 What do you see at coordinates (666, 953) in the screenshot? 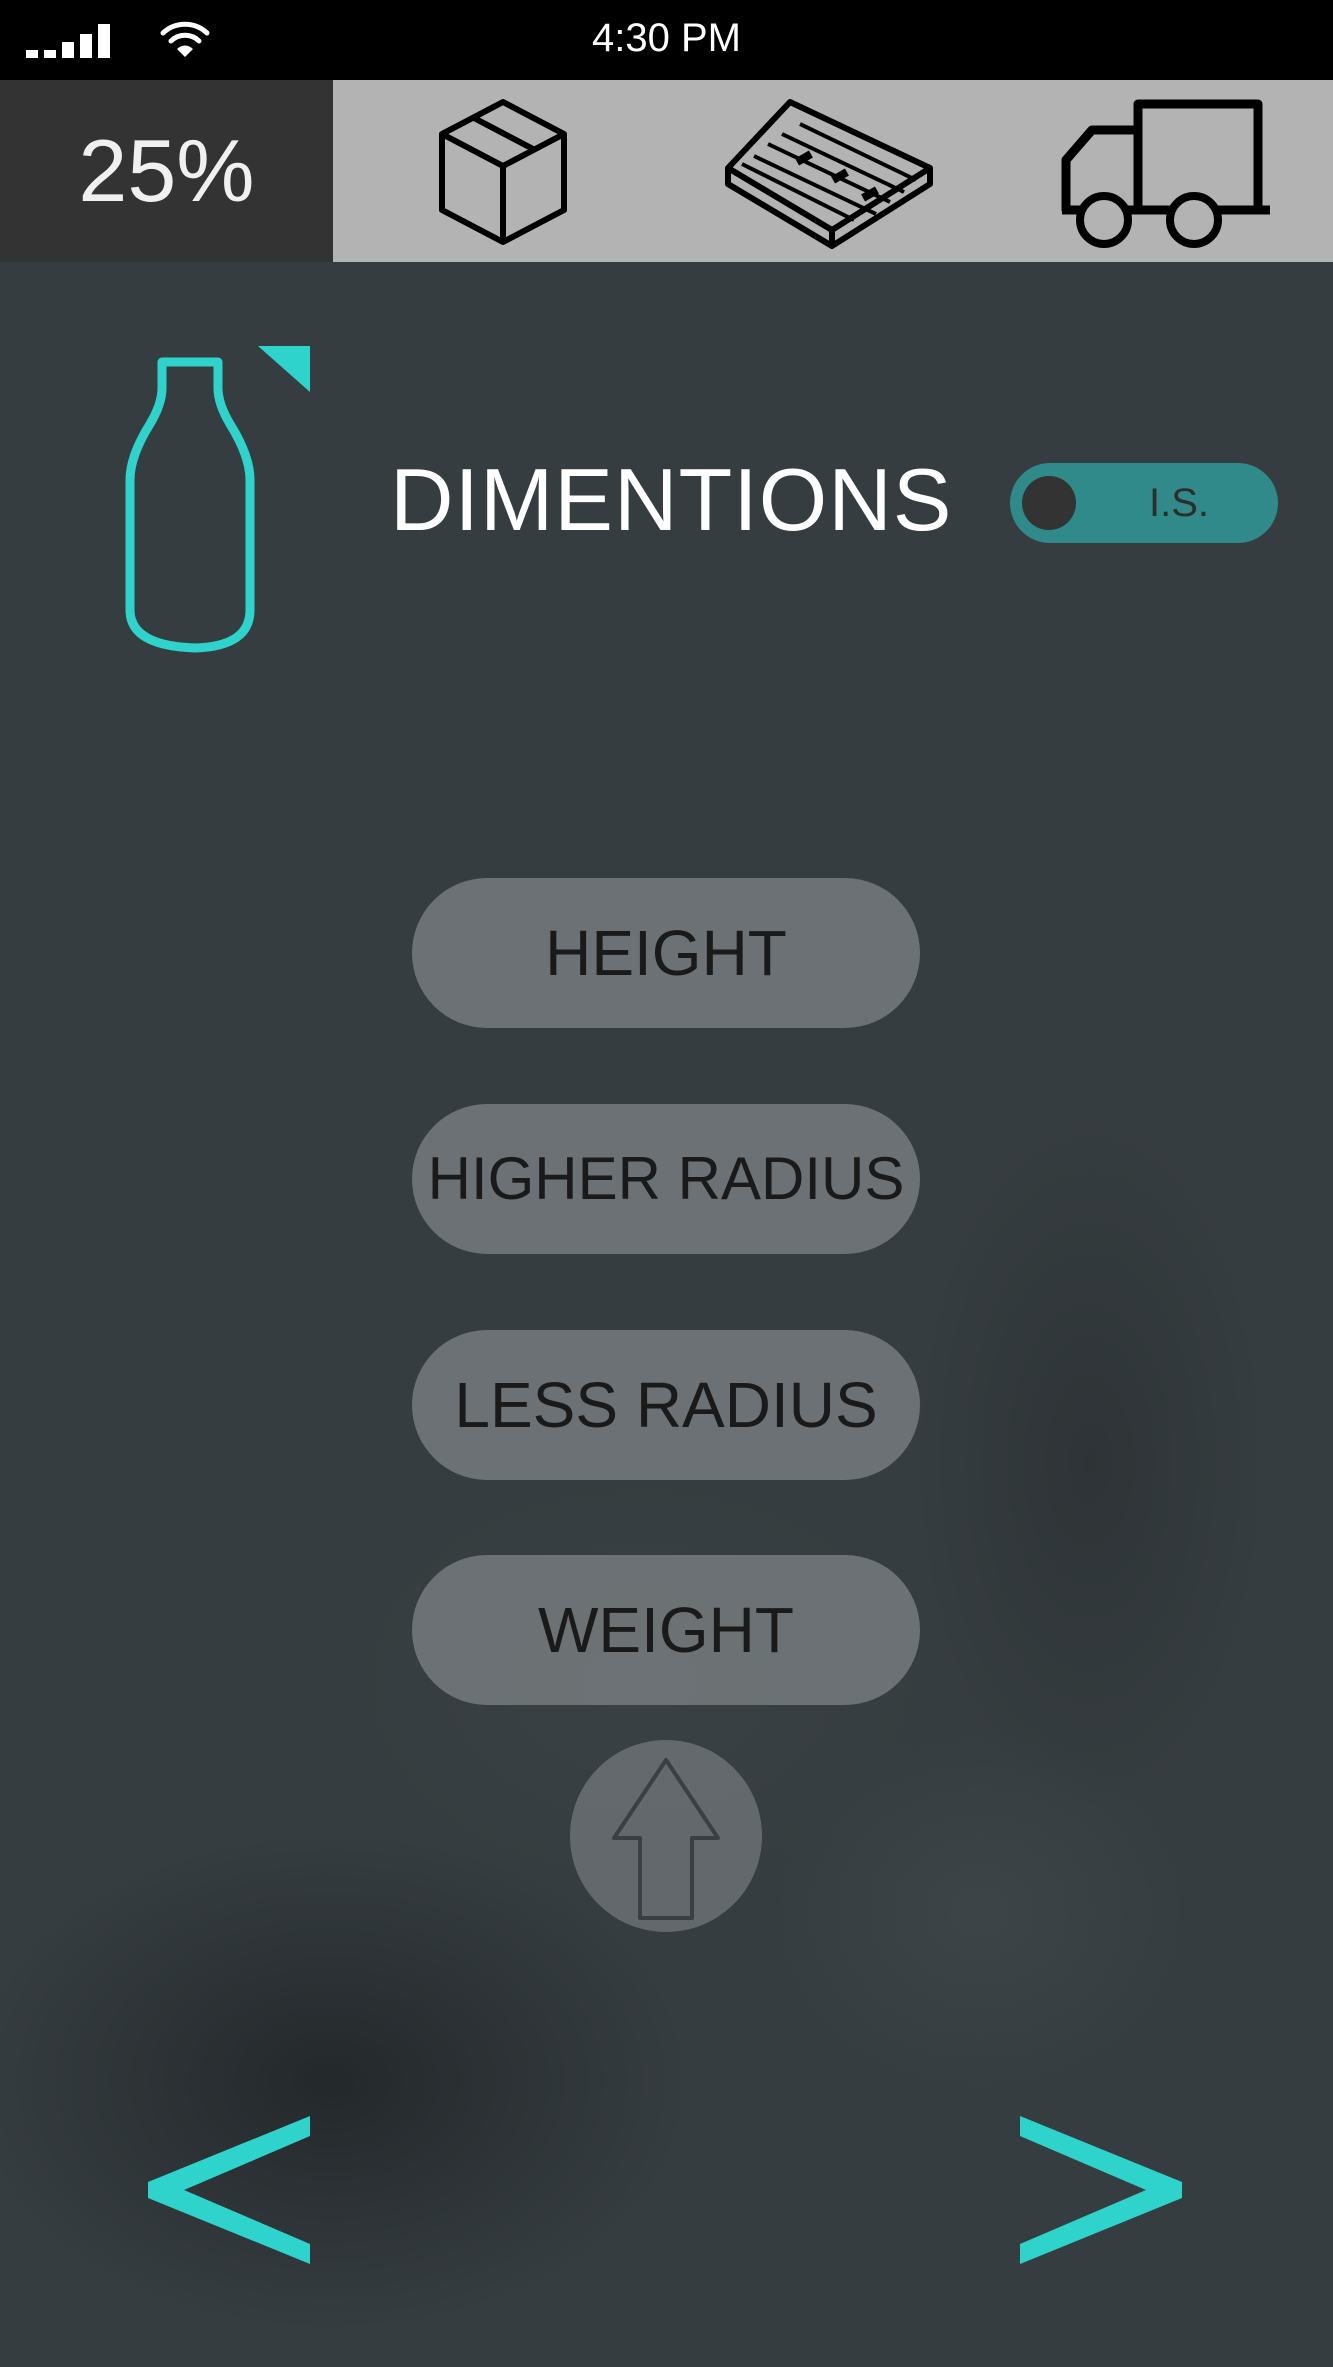
I see `height-button: HEIGHT` at bounding box center [666, 953].